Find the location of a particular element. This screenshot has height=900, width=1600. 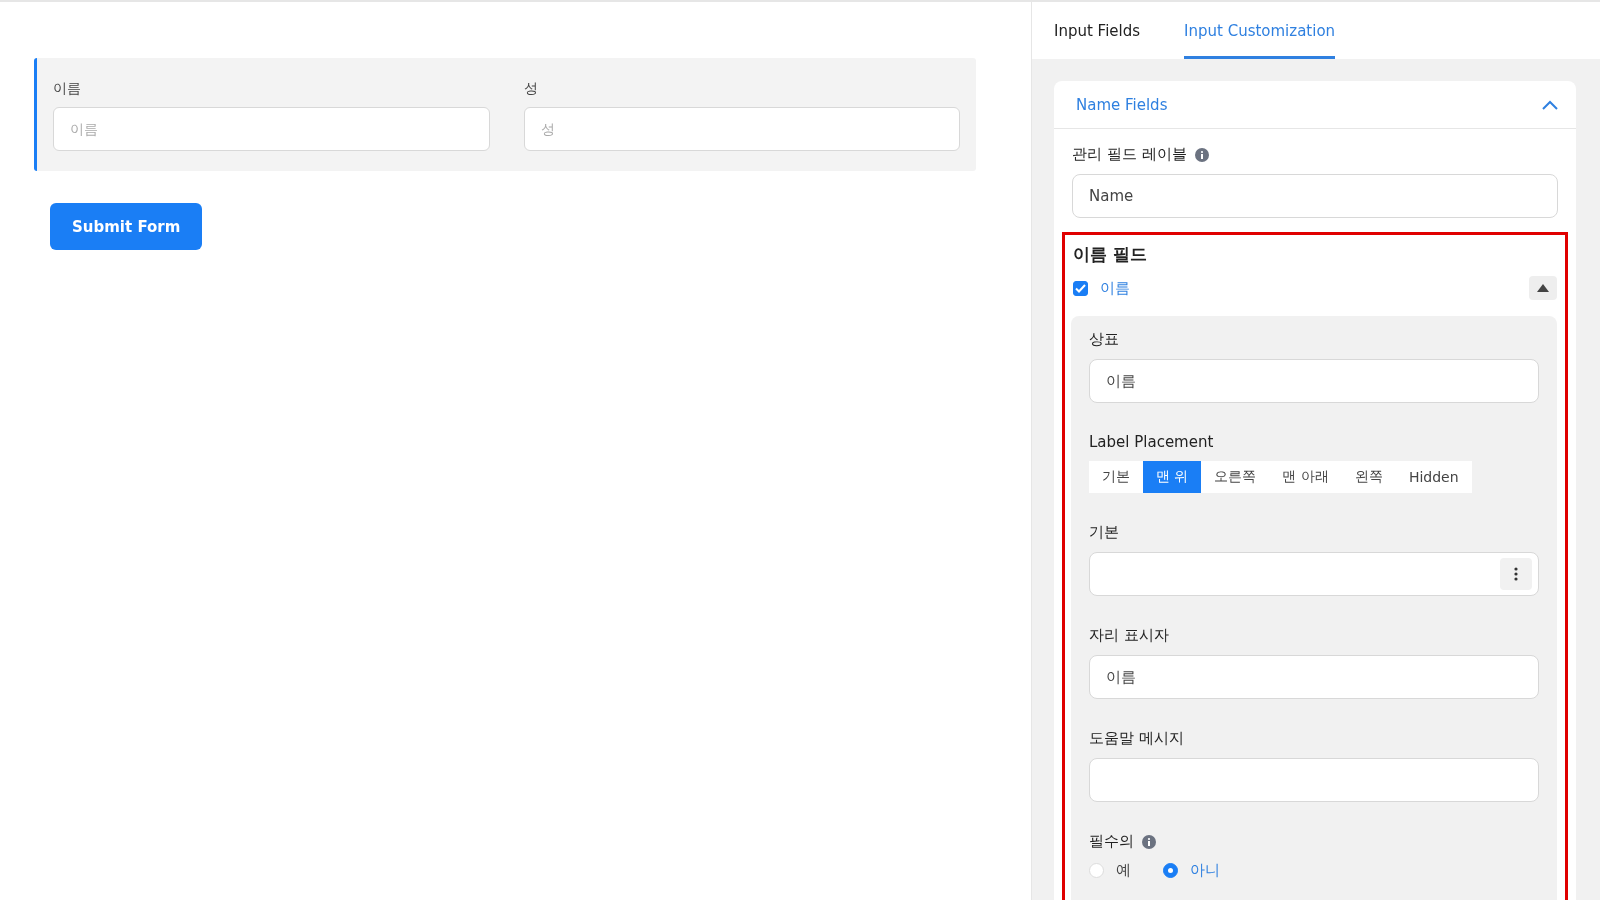

checkbox is located at coordinates (1080, 288).